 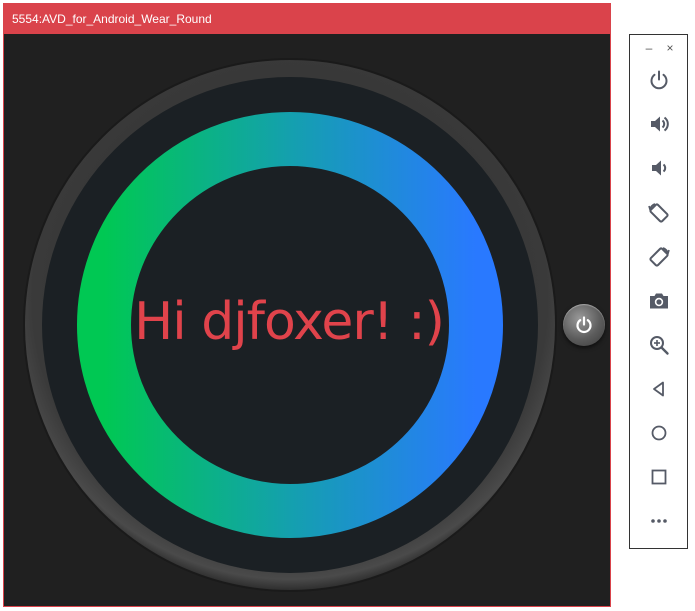 What do you see at coordinates (289, 322) in the screenshot?
I see `greeting-text: Hi djfoxer! :)` at bounding box center [289, 322].